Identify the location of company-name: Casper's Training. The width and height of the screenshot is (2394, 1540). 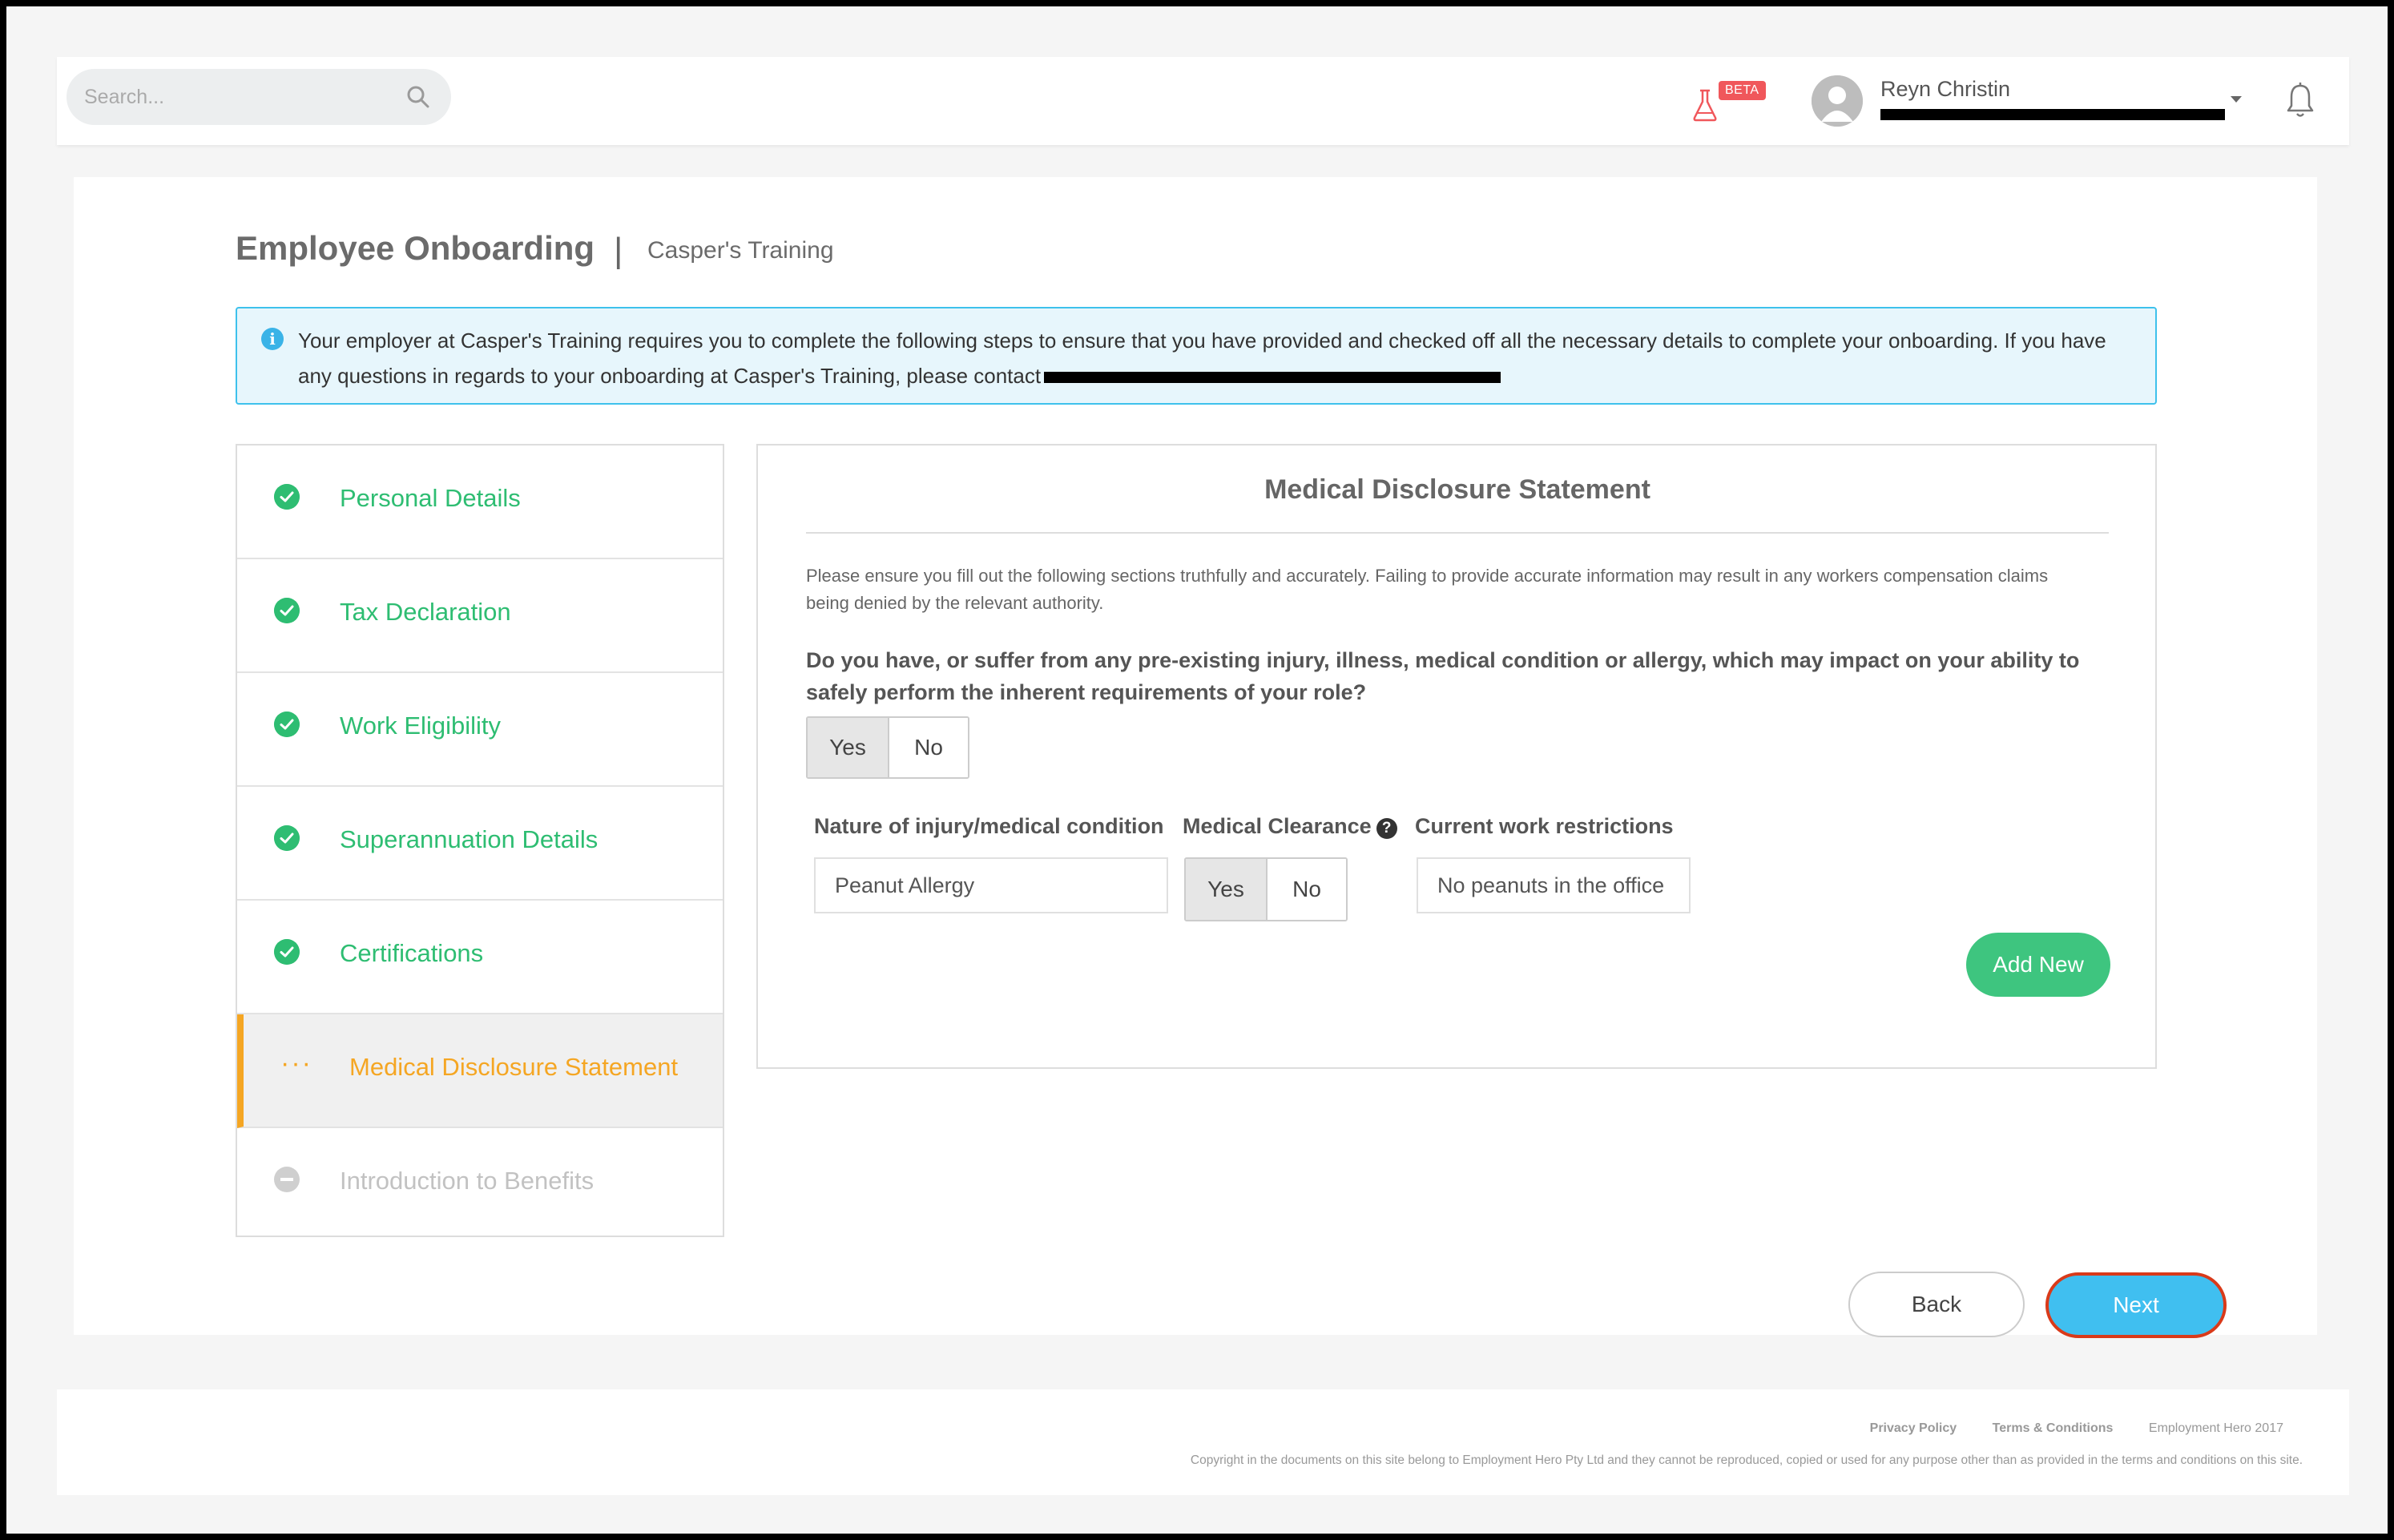
(740, 251).